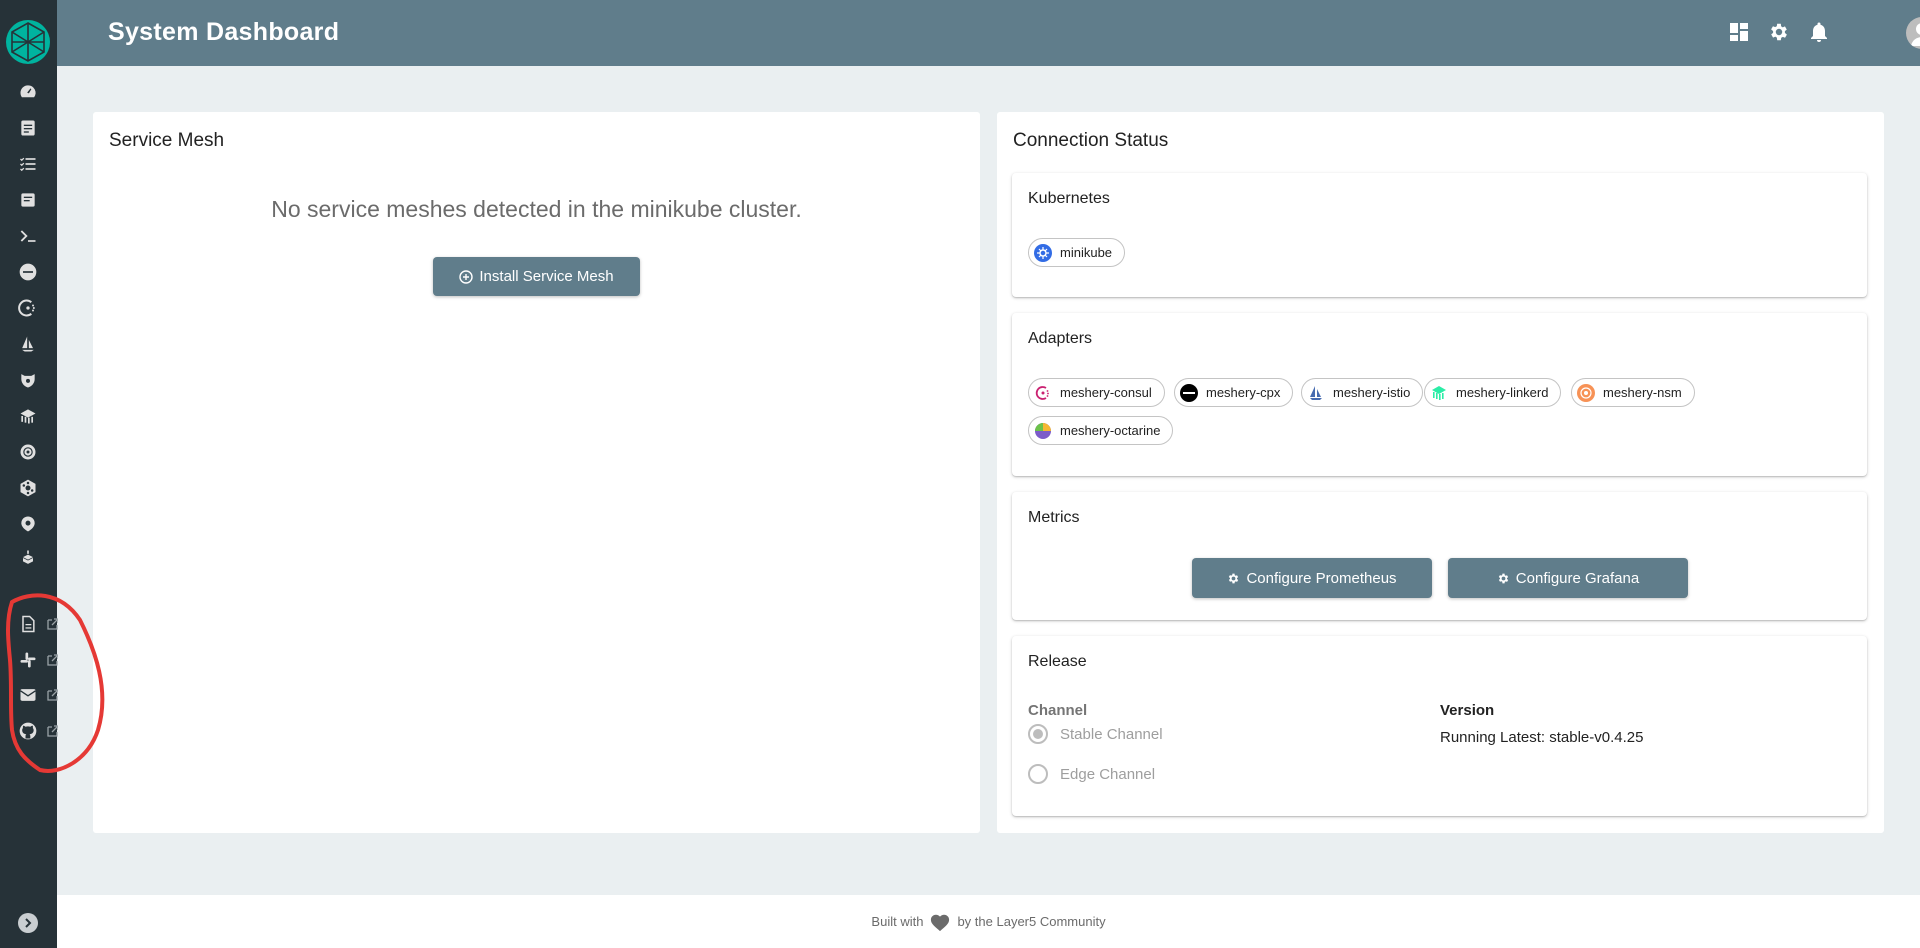 Image resolution: width=1920 pixels, height=948 pixels. Describe the element at coordinates (1038, 734) in the screenshot. I see `radio-checked-icon` at that location.